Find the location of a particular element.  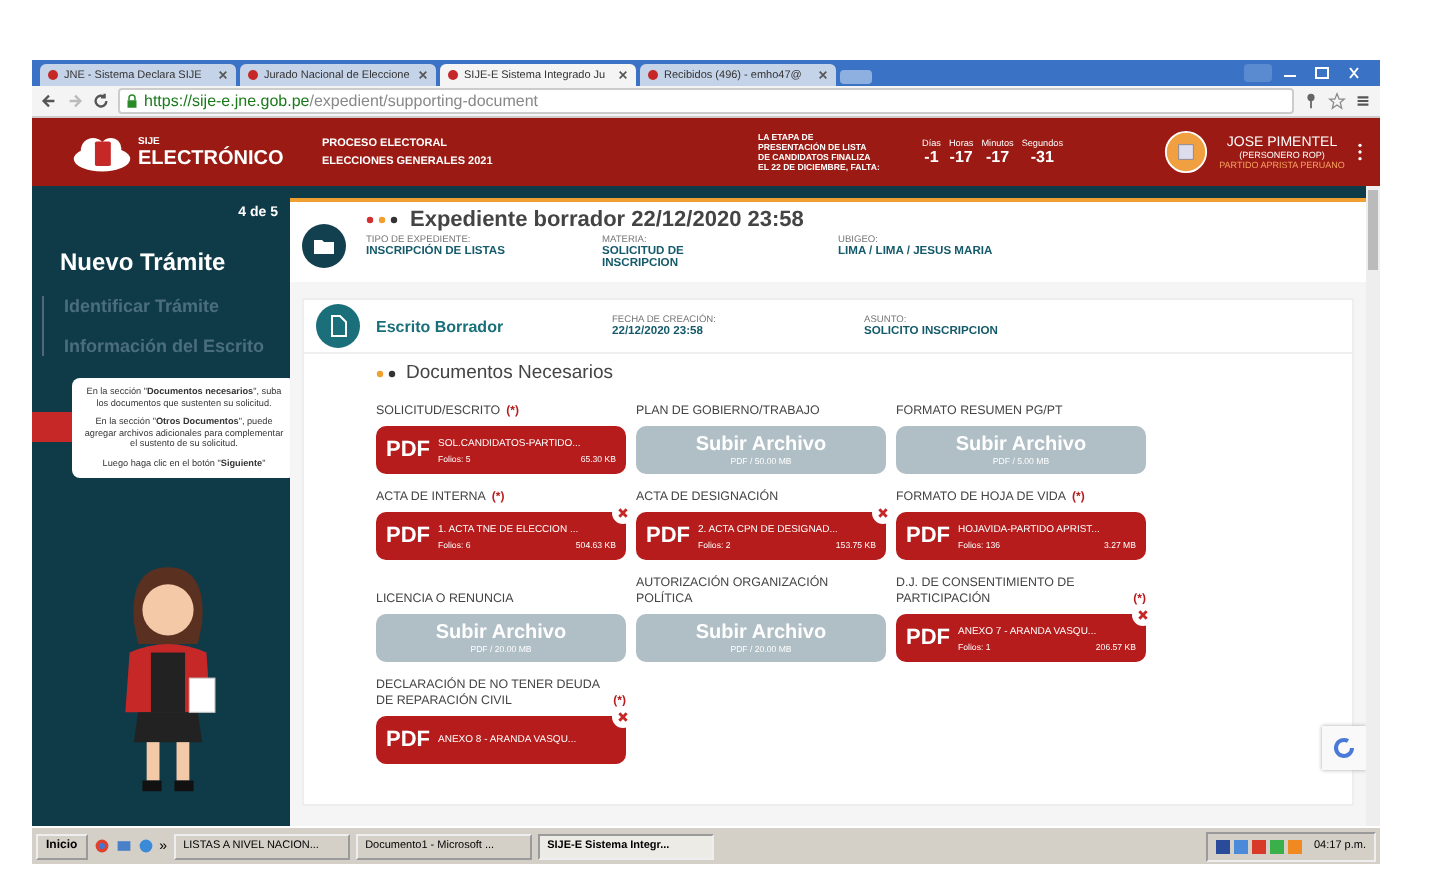

countdown-value: -31 is located at coordinates (1042, 157).